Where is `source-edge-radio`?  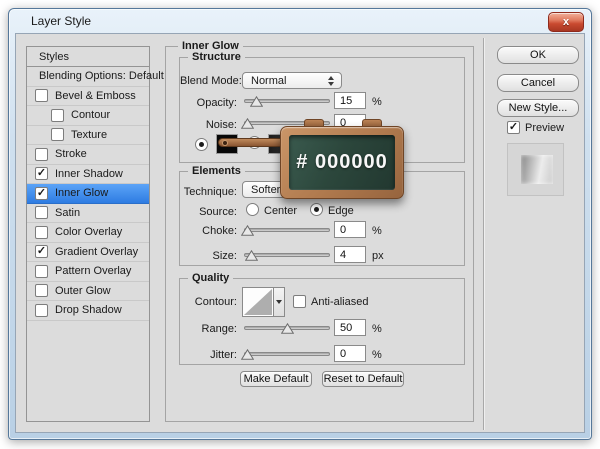 source-edge-radio is located at coordinates (316, 209).